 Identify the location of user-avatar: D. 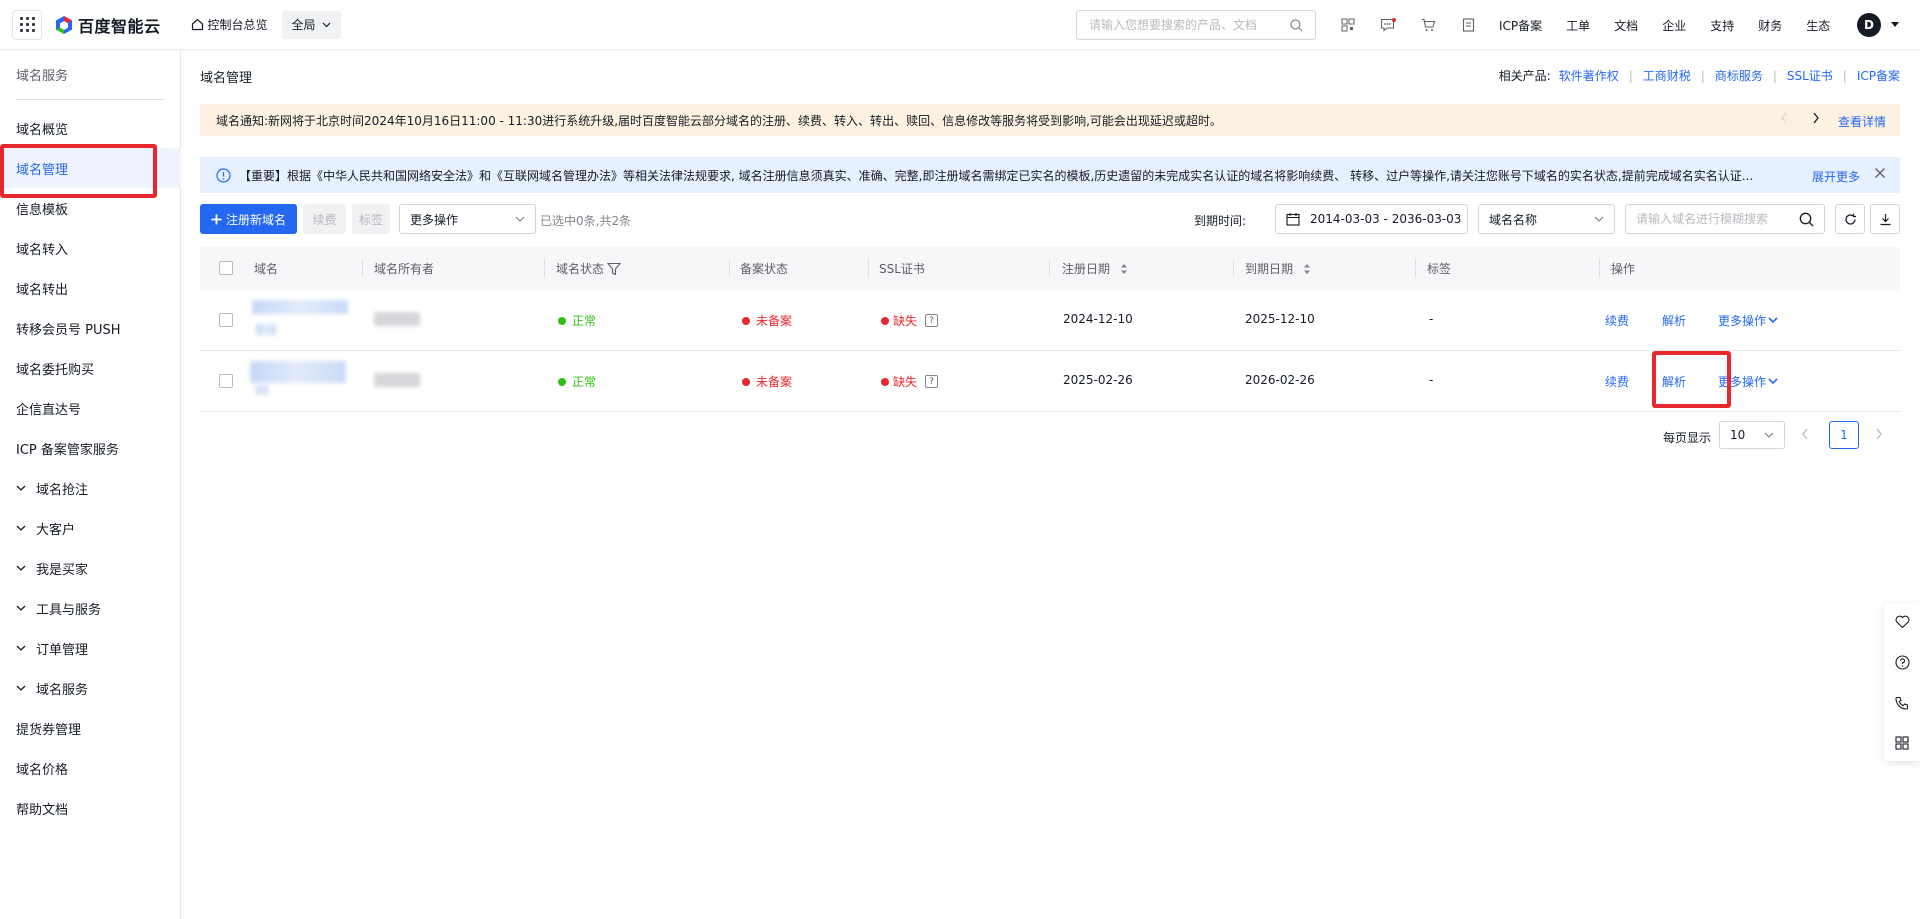
(1869, 25).